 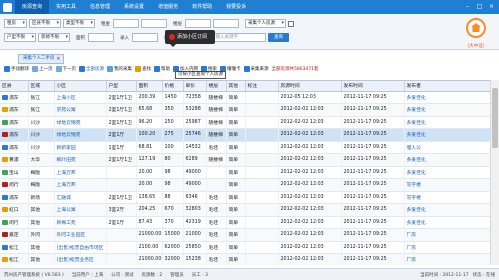 What do you see at coordinates (58, 59) in the screenshot?
I see `tab-close-icon: ×` at bounding box center [58, 59].